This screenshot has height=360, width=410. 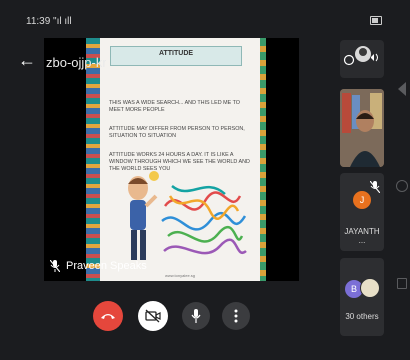 I want to click on mic-icon, so click(x=196, y=316).